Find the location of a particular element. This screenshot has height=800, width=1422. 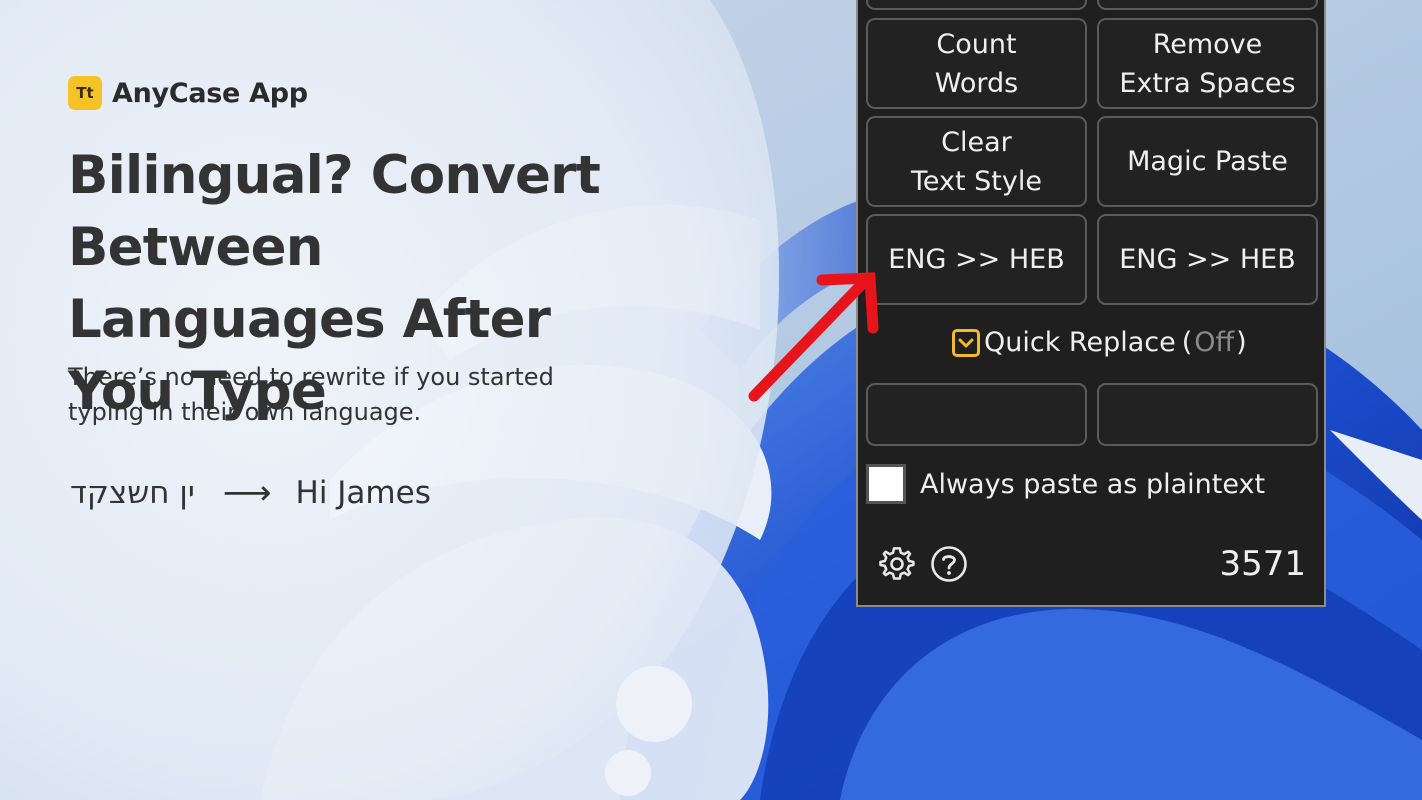

quick-replace-label: Quick Replace is located at coordinates (1080, 342).